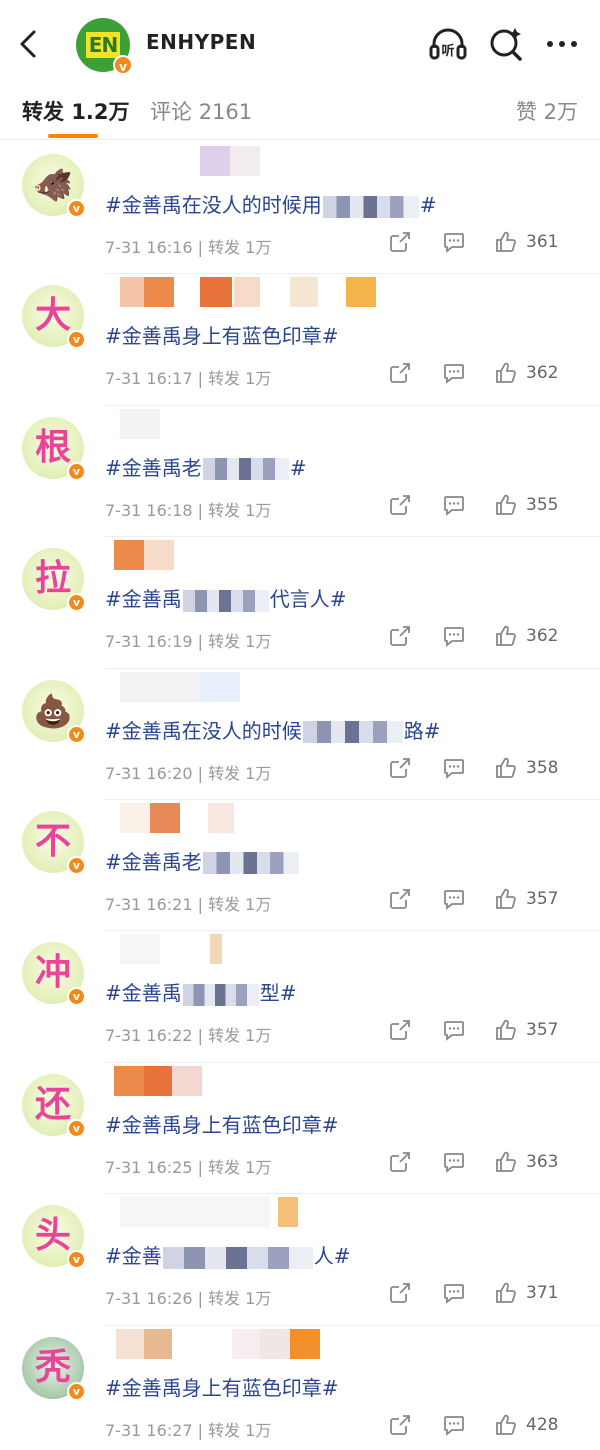 The height and width of the screenshot is (1450, 600). I want to click on timestamp: 7-31 16:18, so click(149, 510).